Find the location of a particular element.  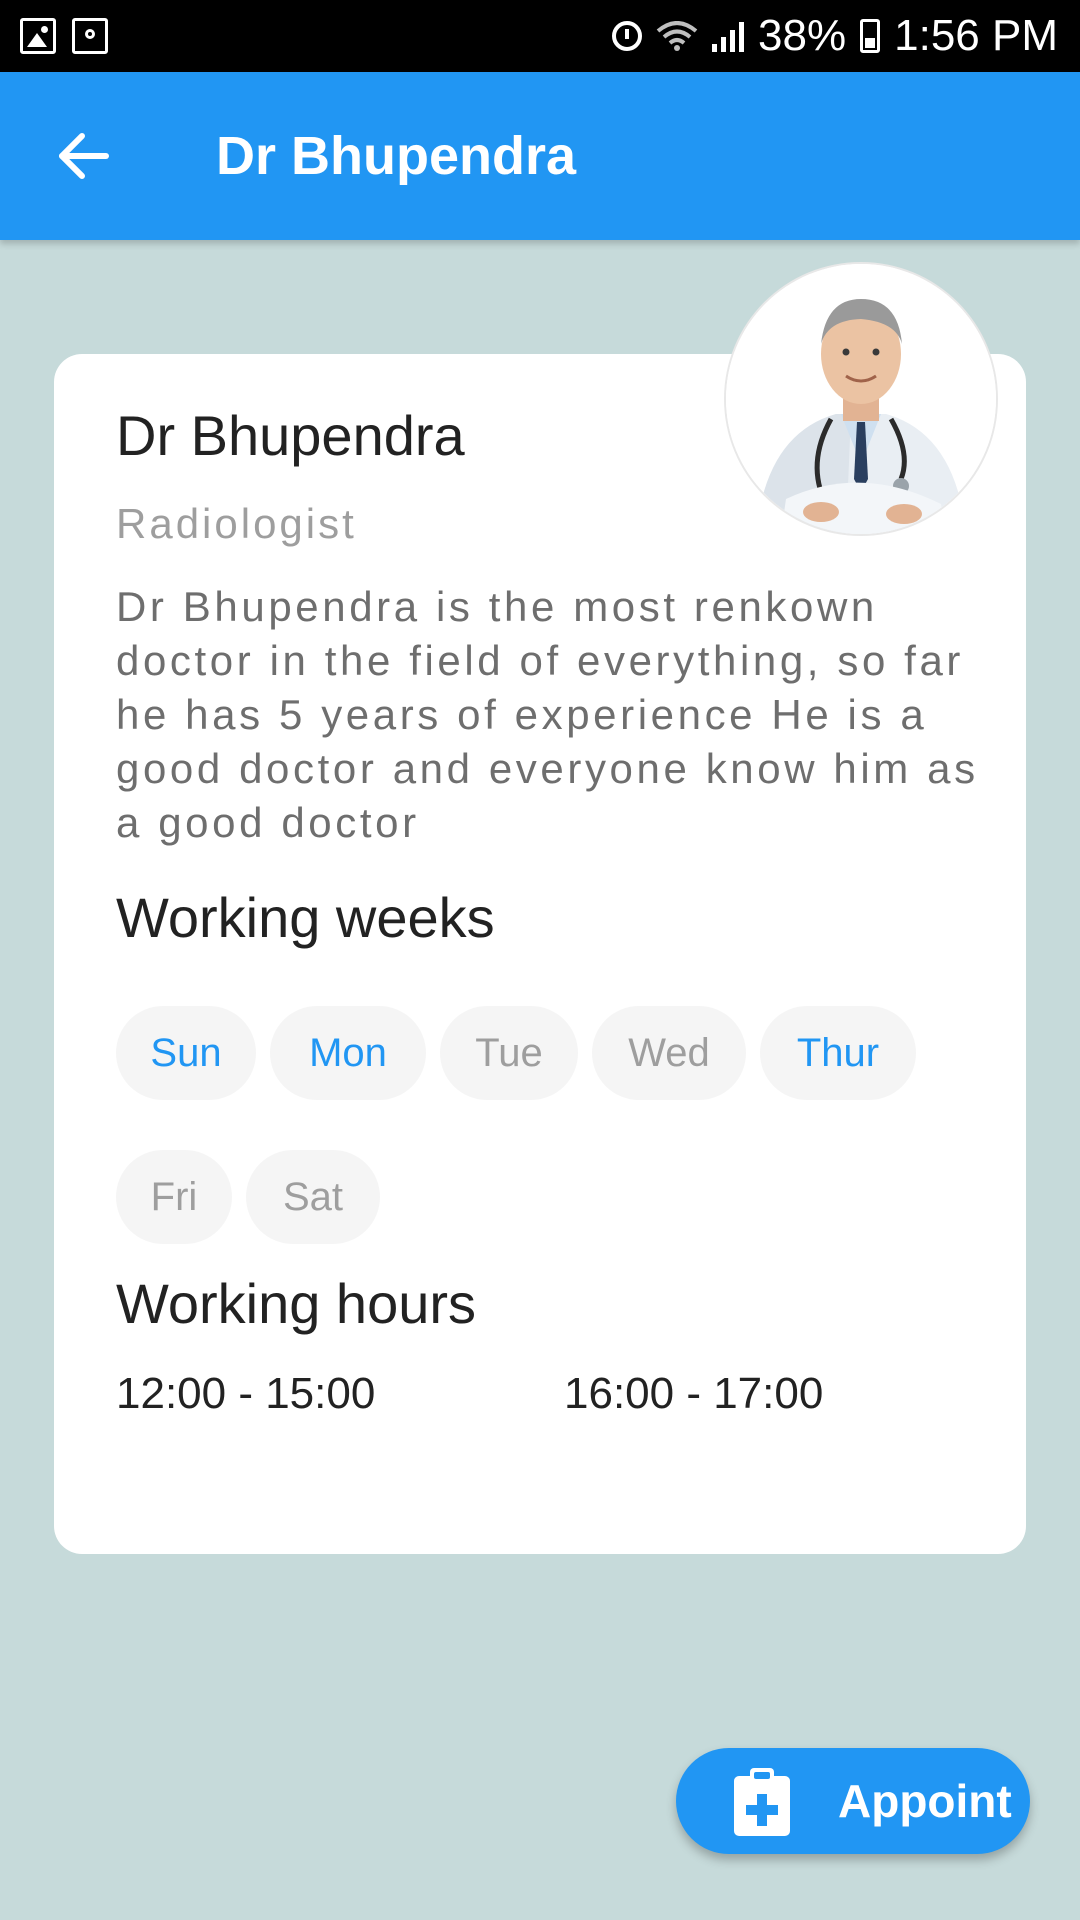

back-button is located at coordinates (84, 156).